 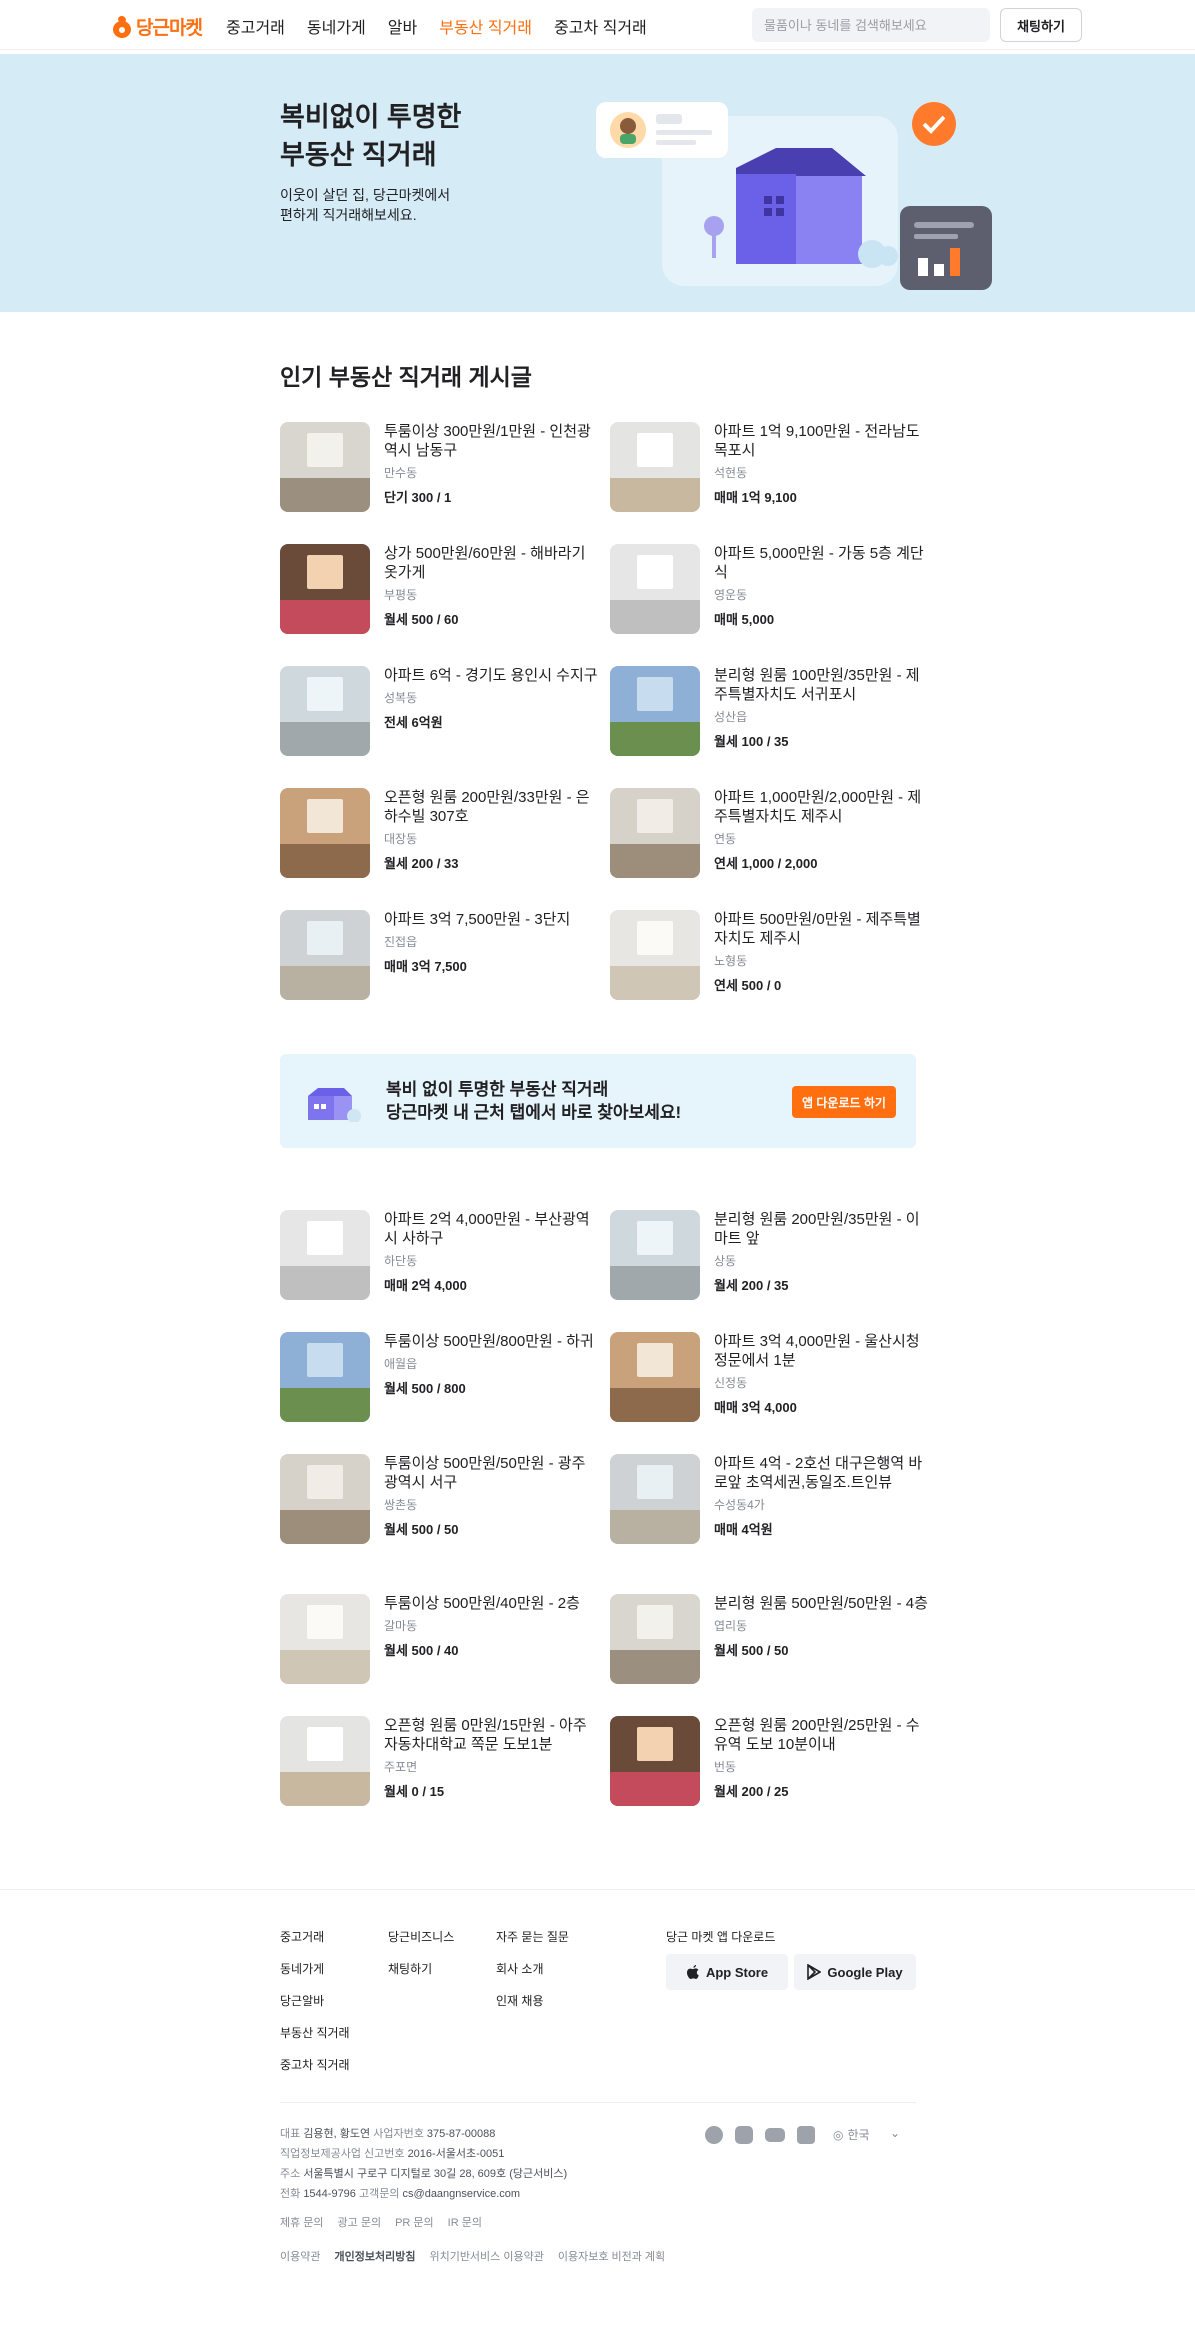 What do you see at coordinates (491, 1341) in the screenshot?
I see `listing-title: 투룸이상 500만원/800만원 - 하귀` at bounding box center [491, 1341].